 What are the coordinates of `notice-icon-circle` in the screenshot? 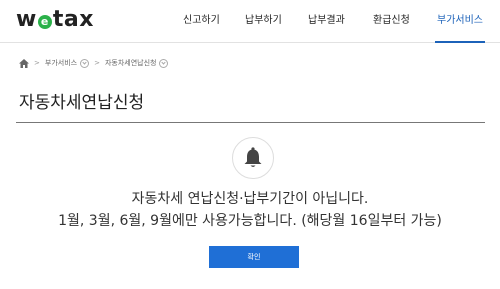 It's located at (253, 158).